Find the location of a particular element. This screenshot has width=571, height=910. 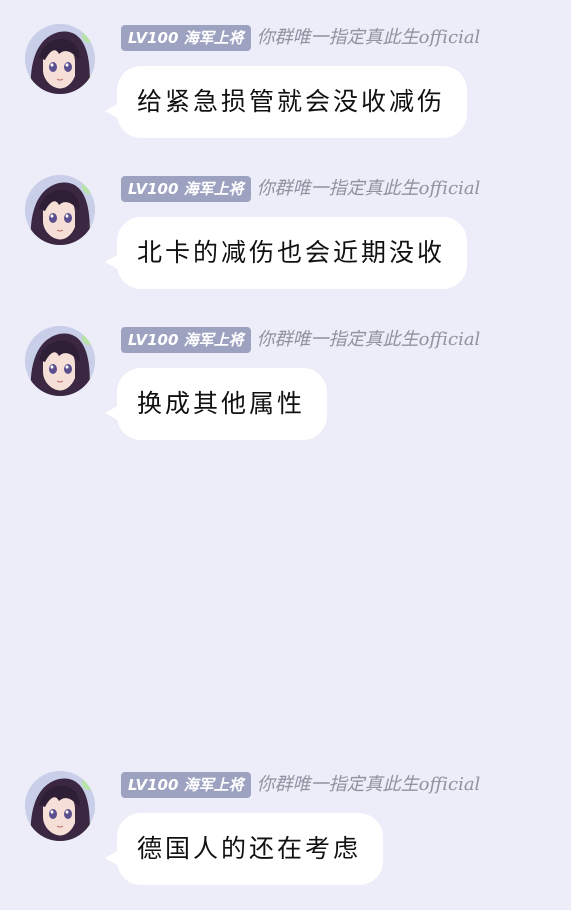

chat-message: LV100 海军上将 你群唯一指定真此生official 德国人的还在考虑 is located at coordinates (285, 836).